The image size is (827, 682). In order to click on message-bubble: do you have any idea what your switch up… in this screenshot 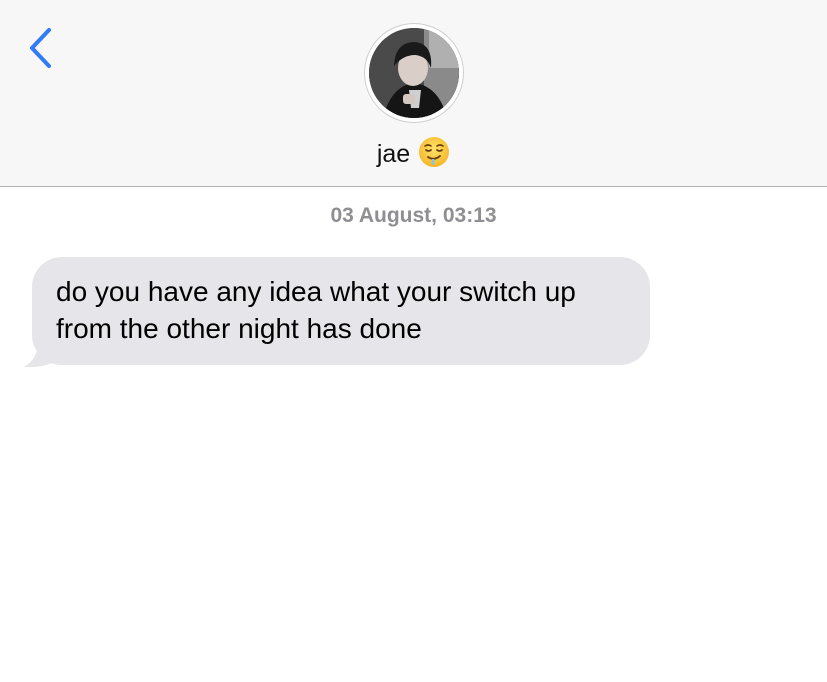, I will do `click(341, 311)`.